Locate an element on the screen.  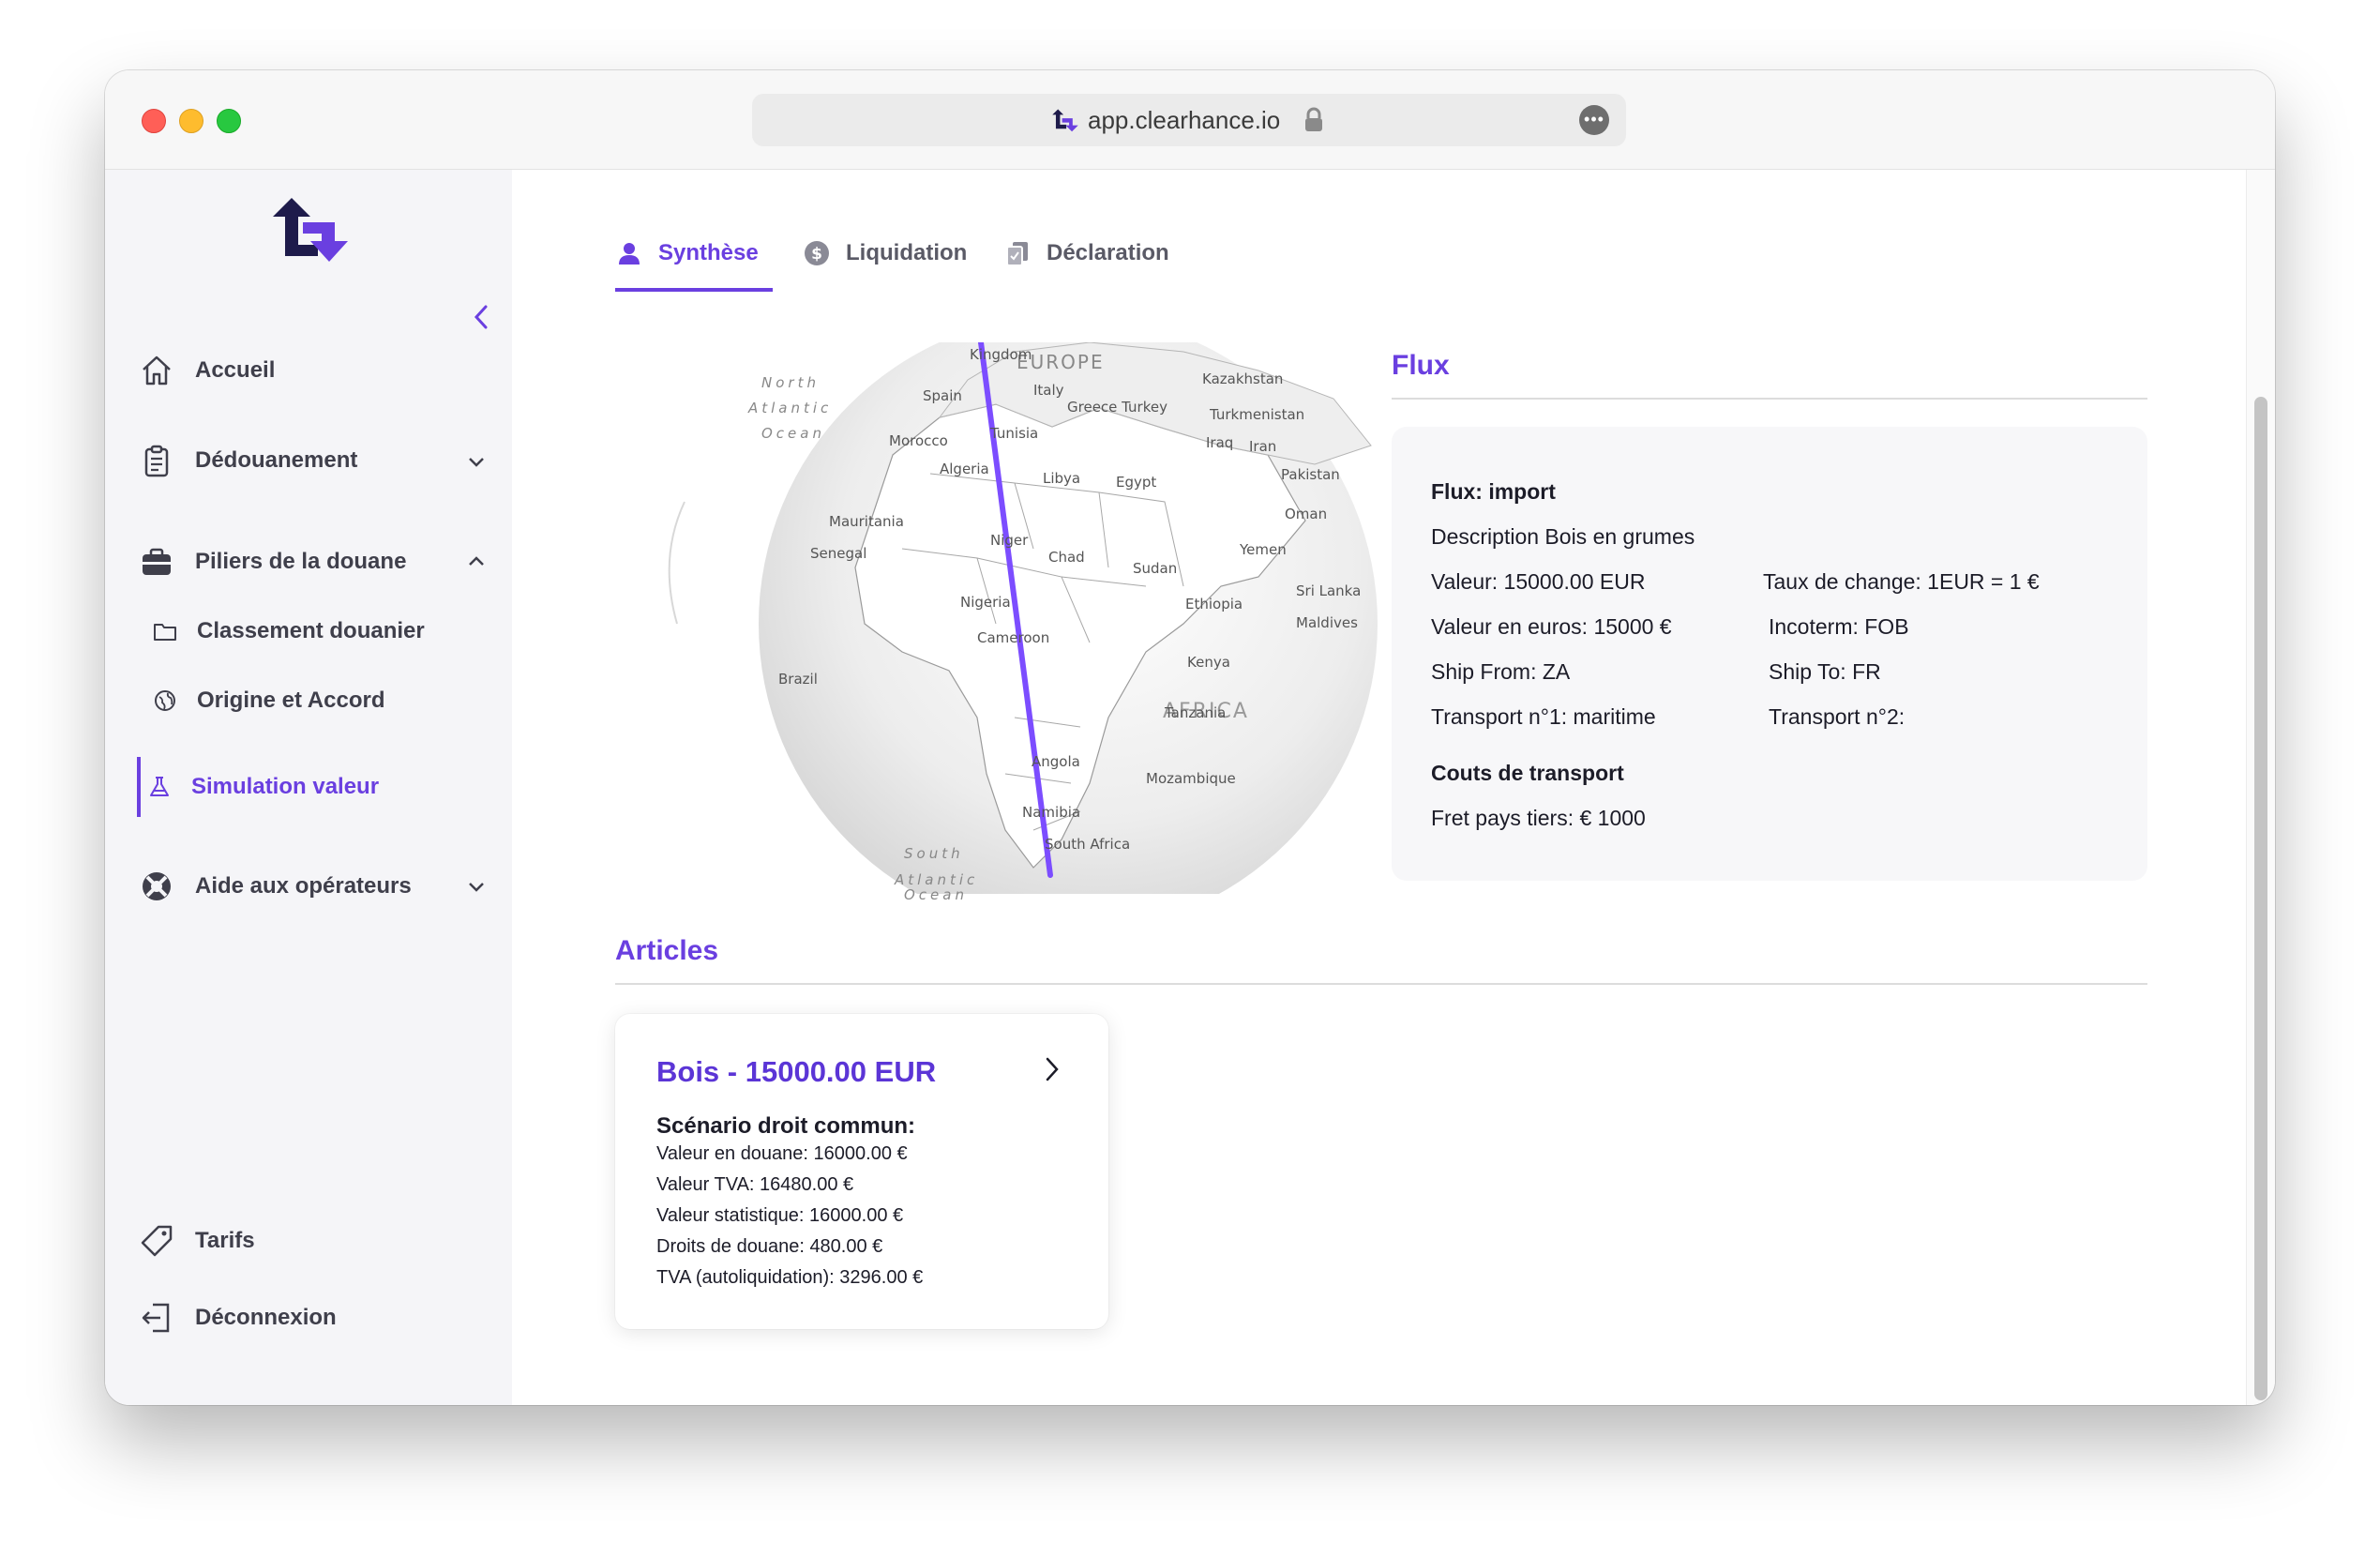
site-logo-icon is located at coordinates (1065, 120).